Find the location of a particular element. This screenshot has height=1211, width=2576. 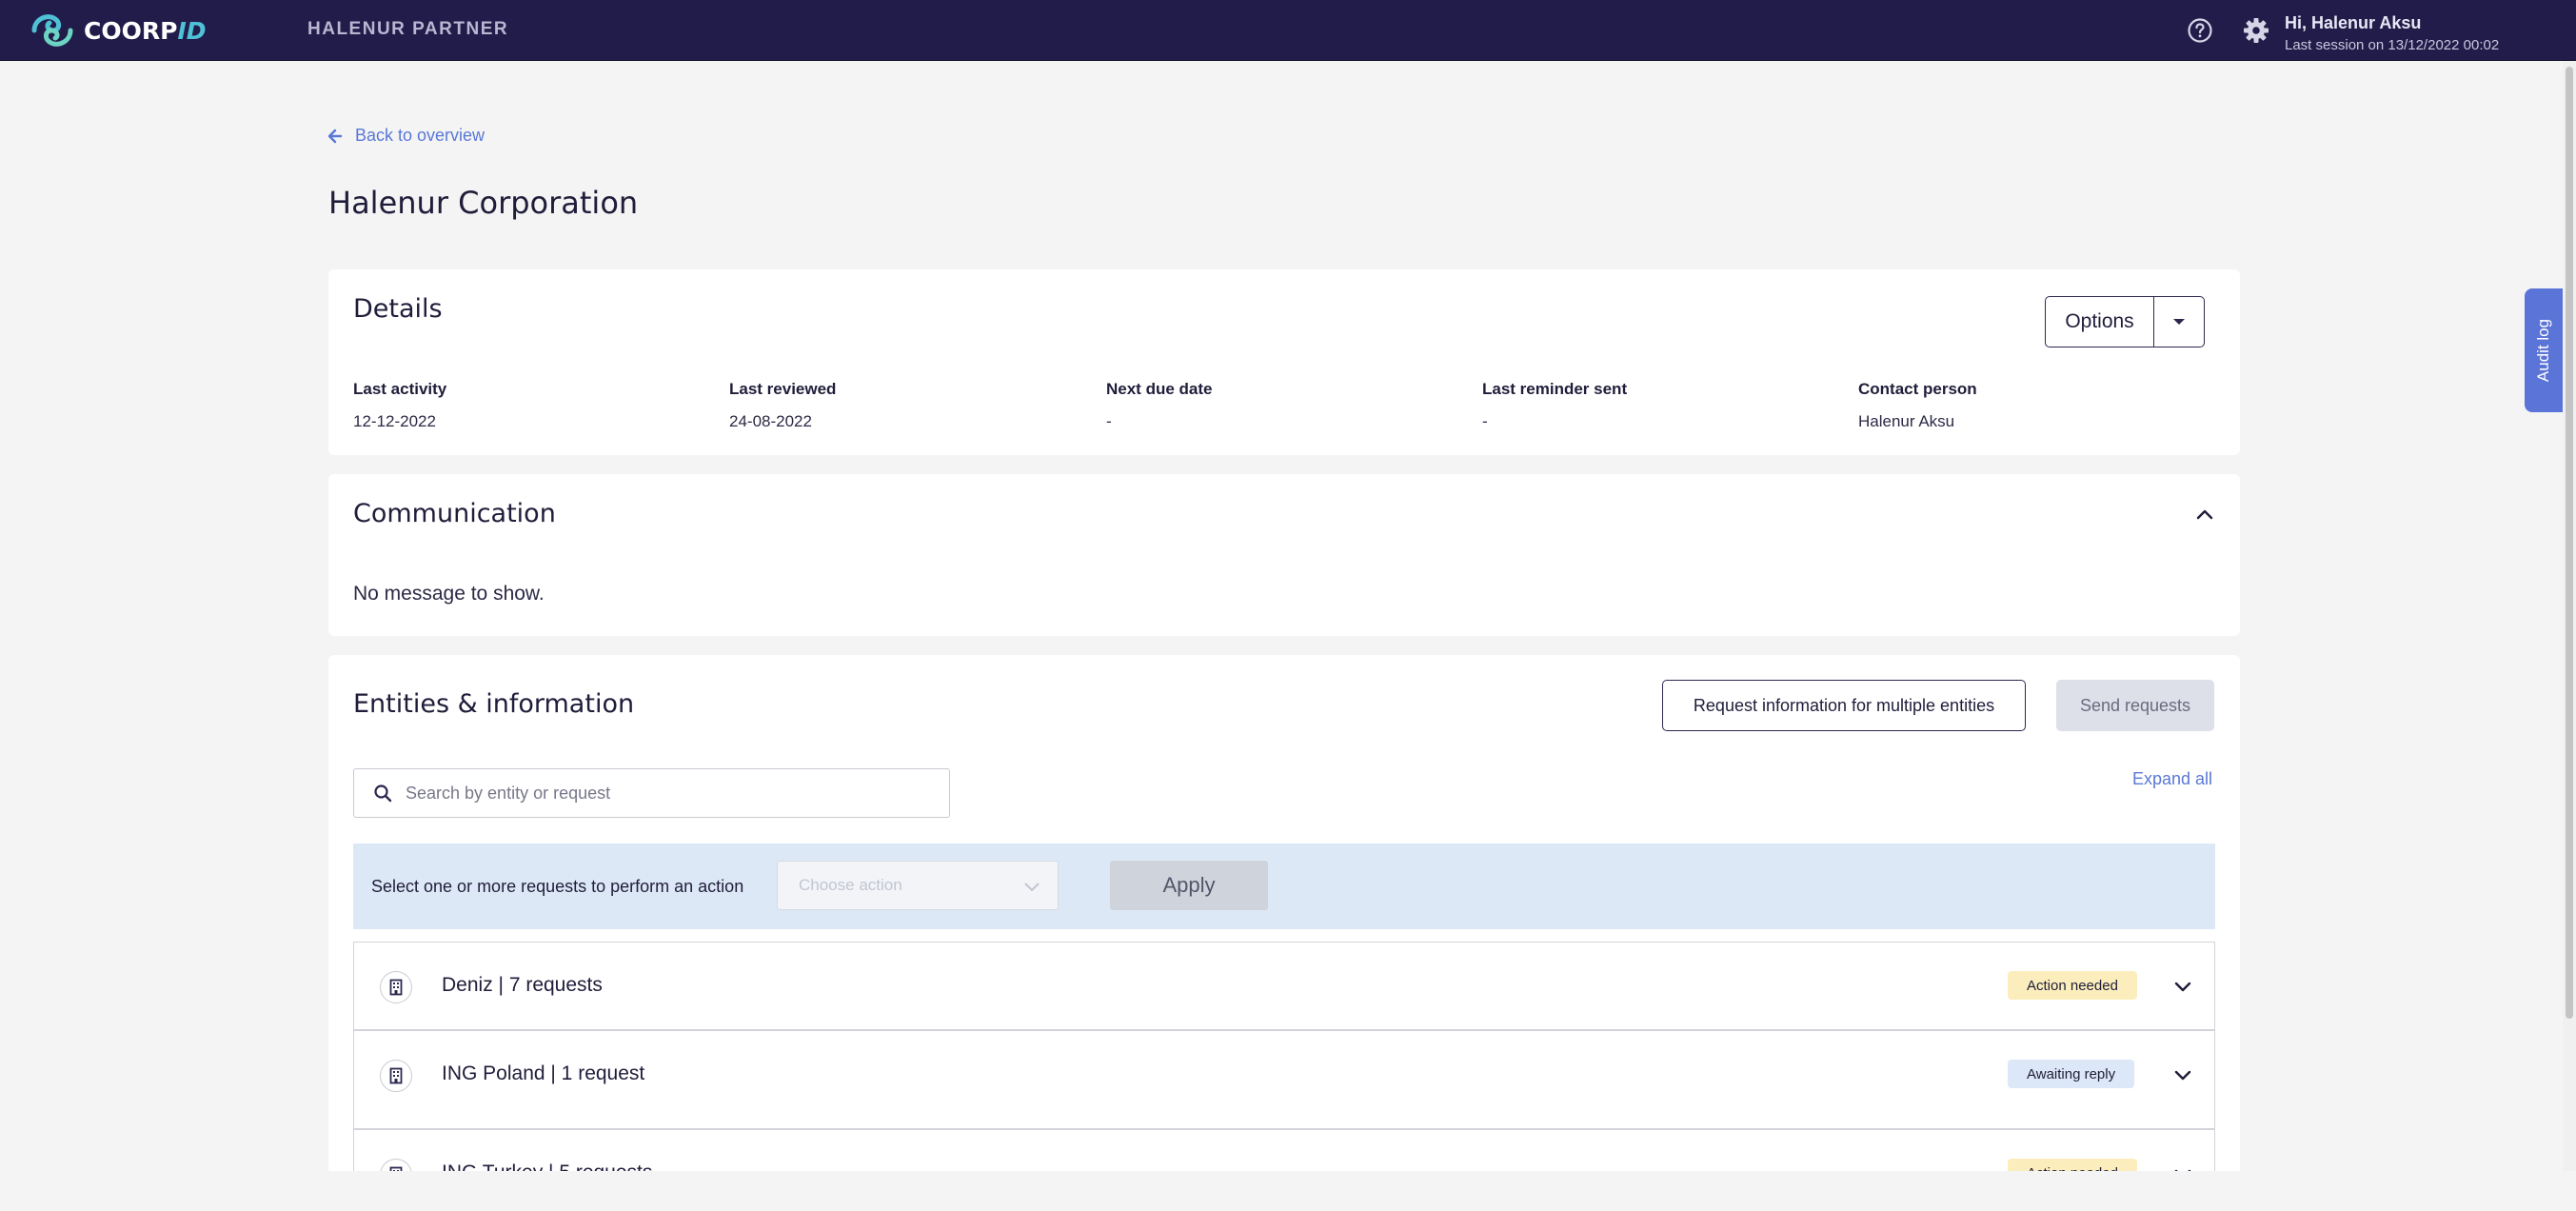

entities-title: Entities & information is located at coordinates (494, 704).